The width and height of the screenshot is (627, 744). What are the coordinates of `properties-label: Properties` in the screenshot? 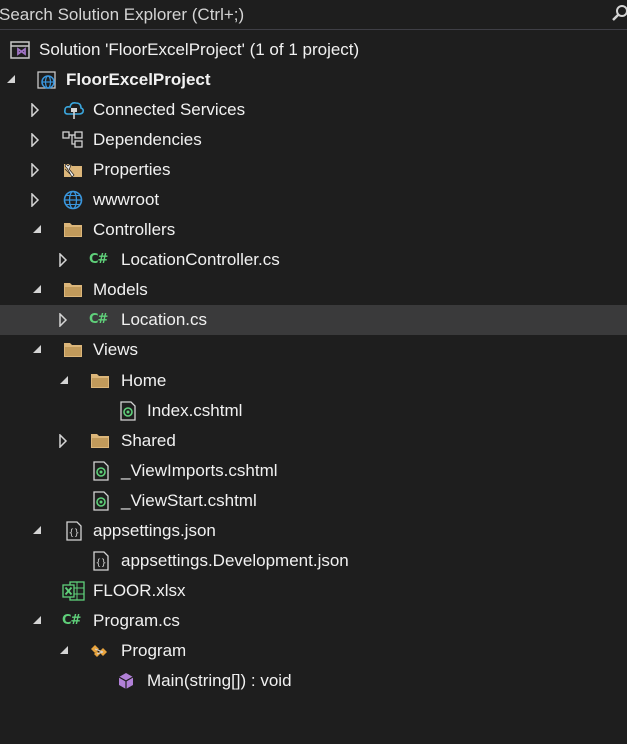 It's located at (132, 169).